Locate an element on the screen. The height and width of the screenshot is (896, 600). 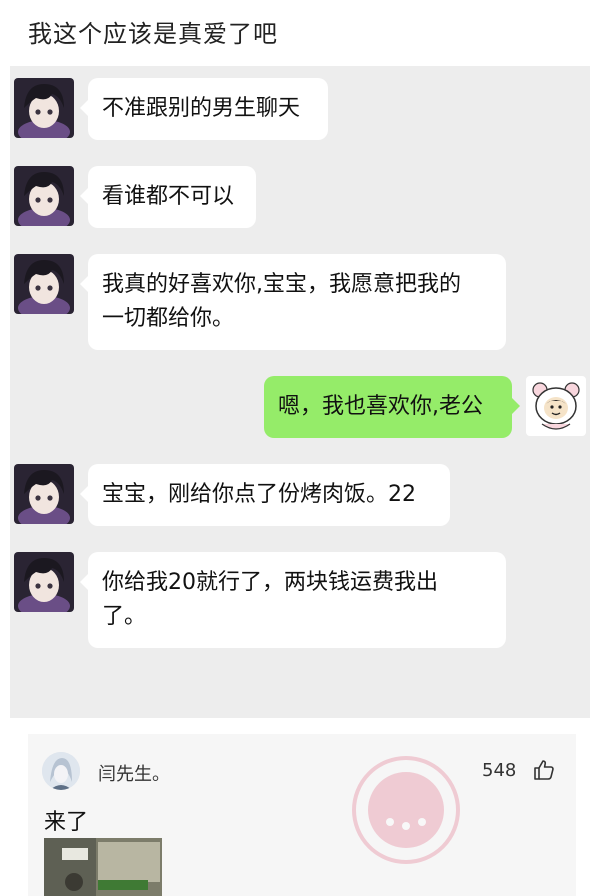
my-avatar is located at coordinates (556, 406).